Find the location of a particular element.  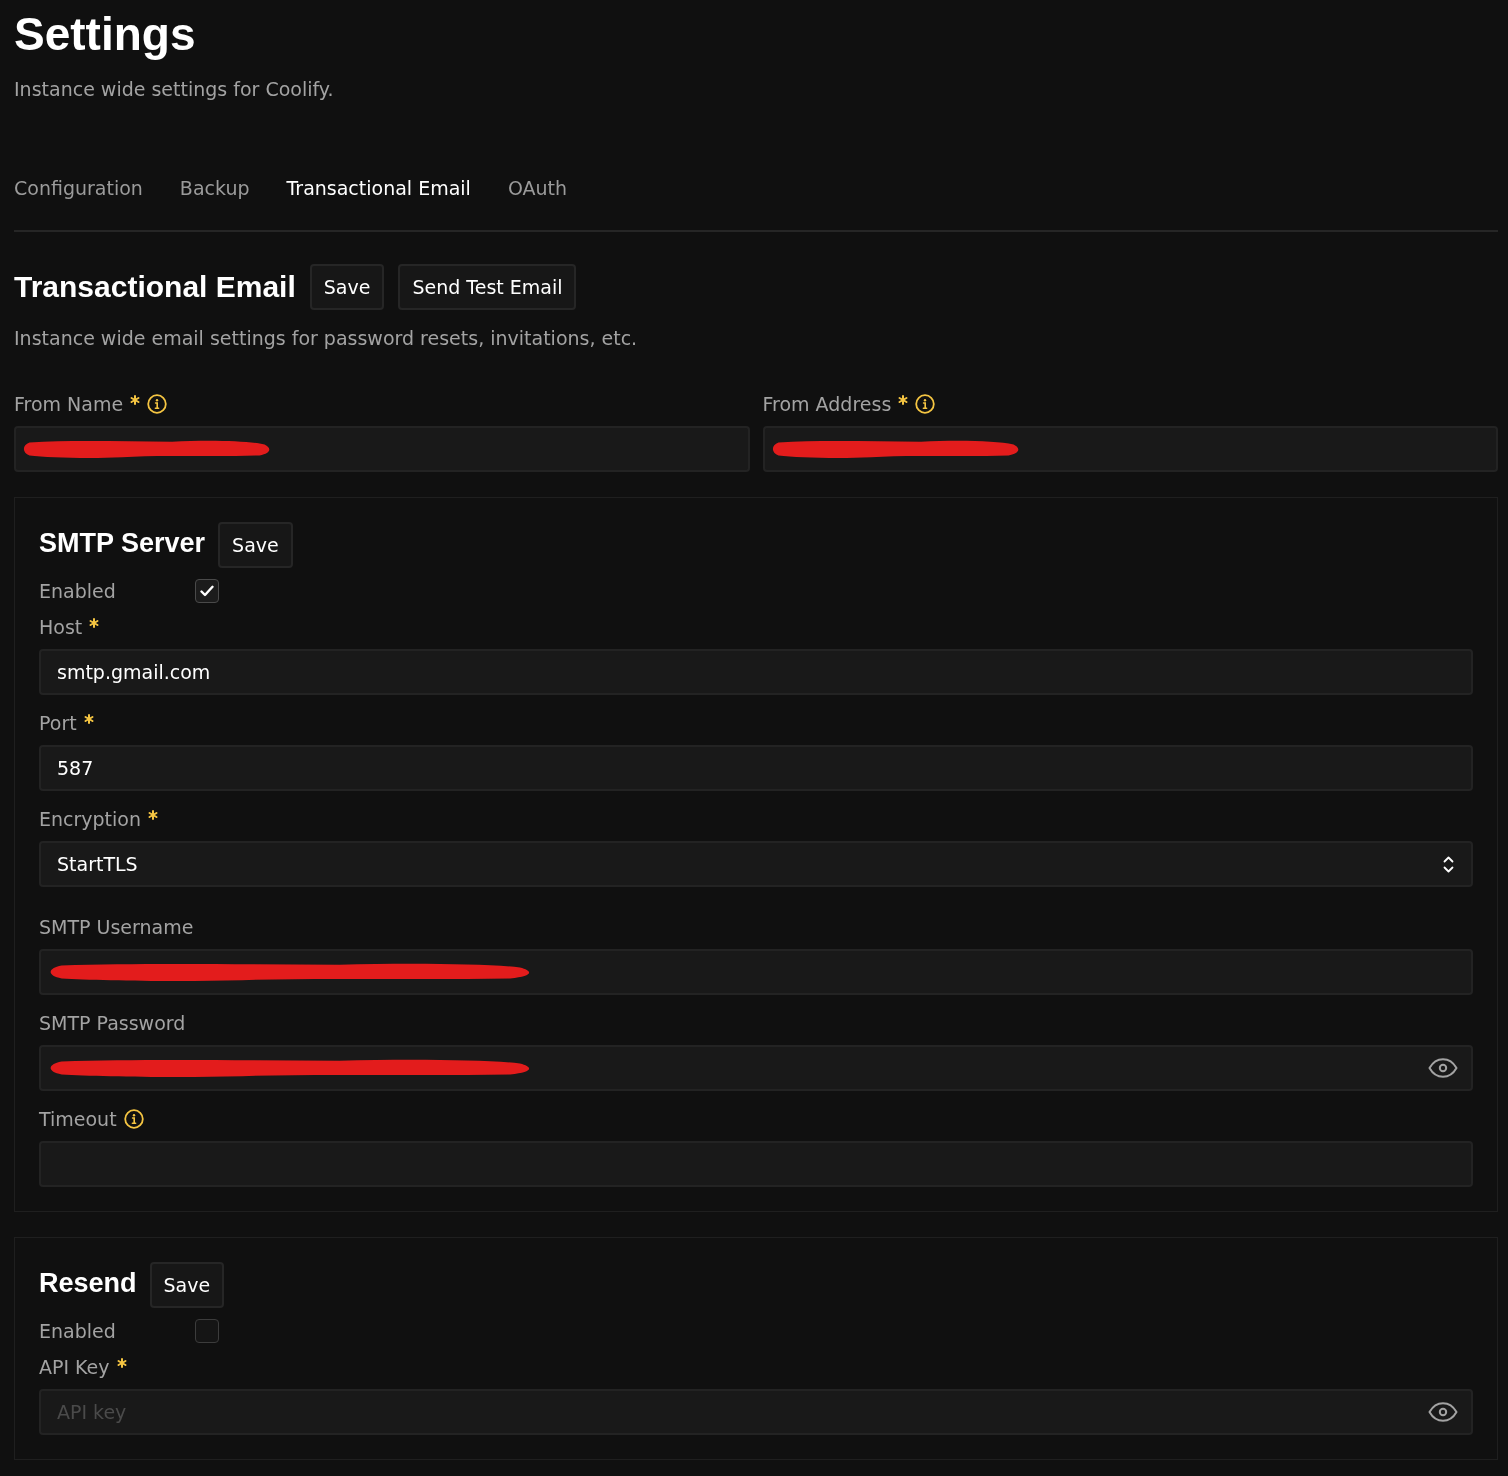

tab: Transactional Email is located at coordinates (378, 188).